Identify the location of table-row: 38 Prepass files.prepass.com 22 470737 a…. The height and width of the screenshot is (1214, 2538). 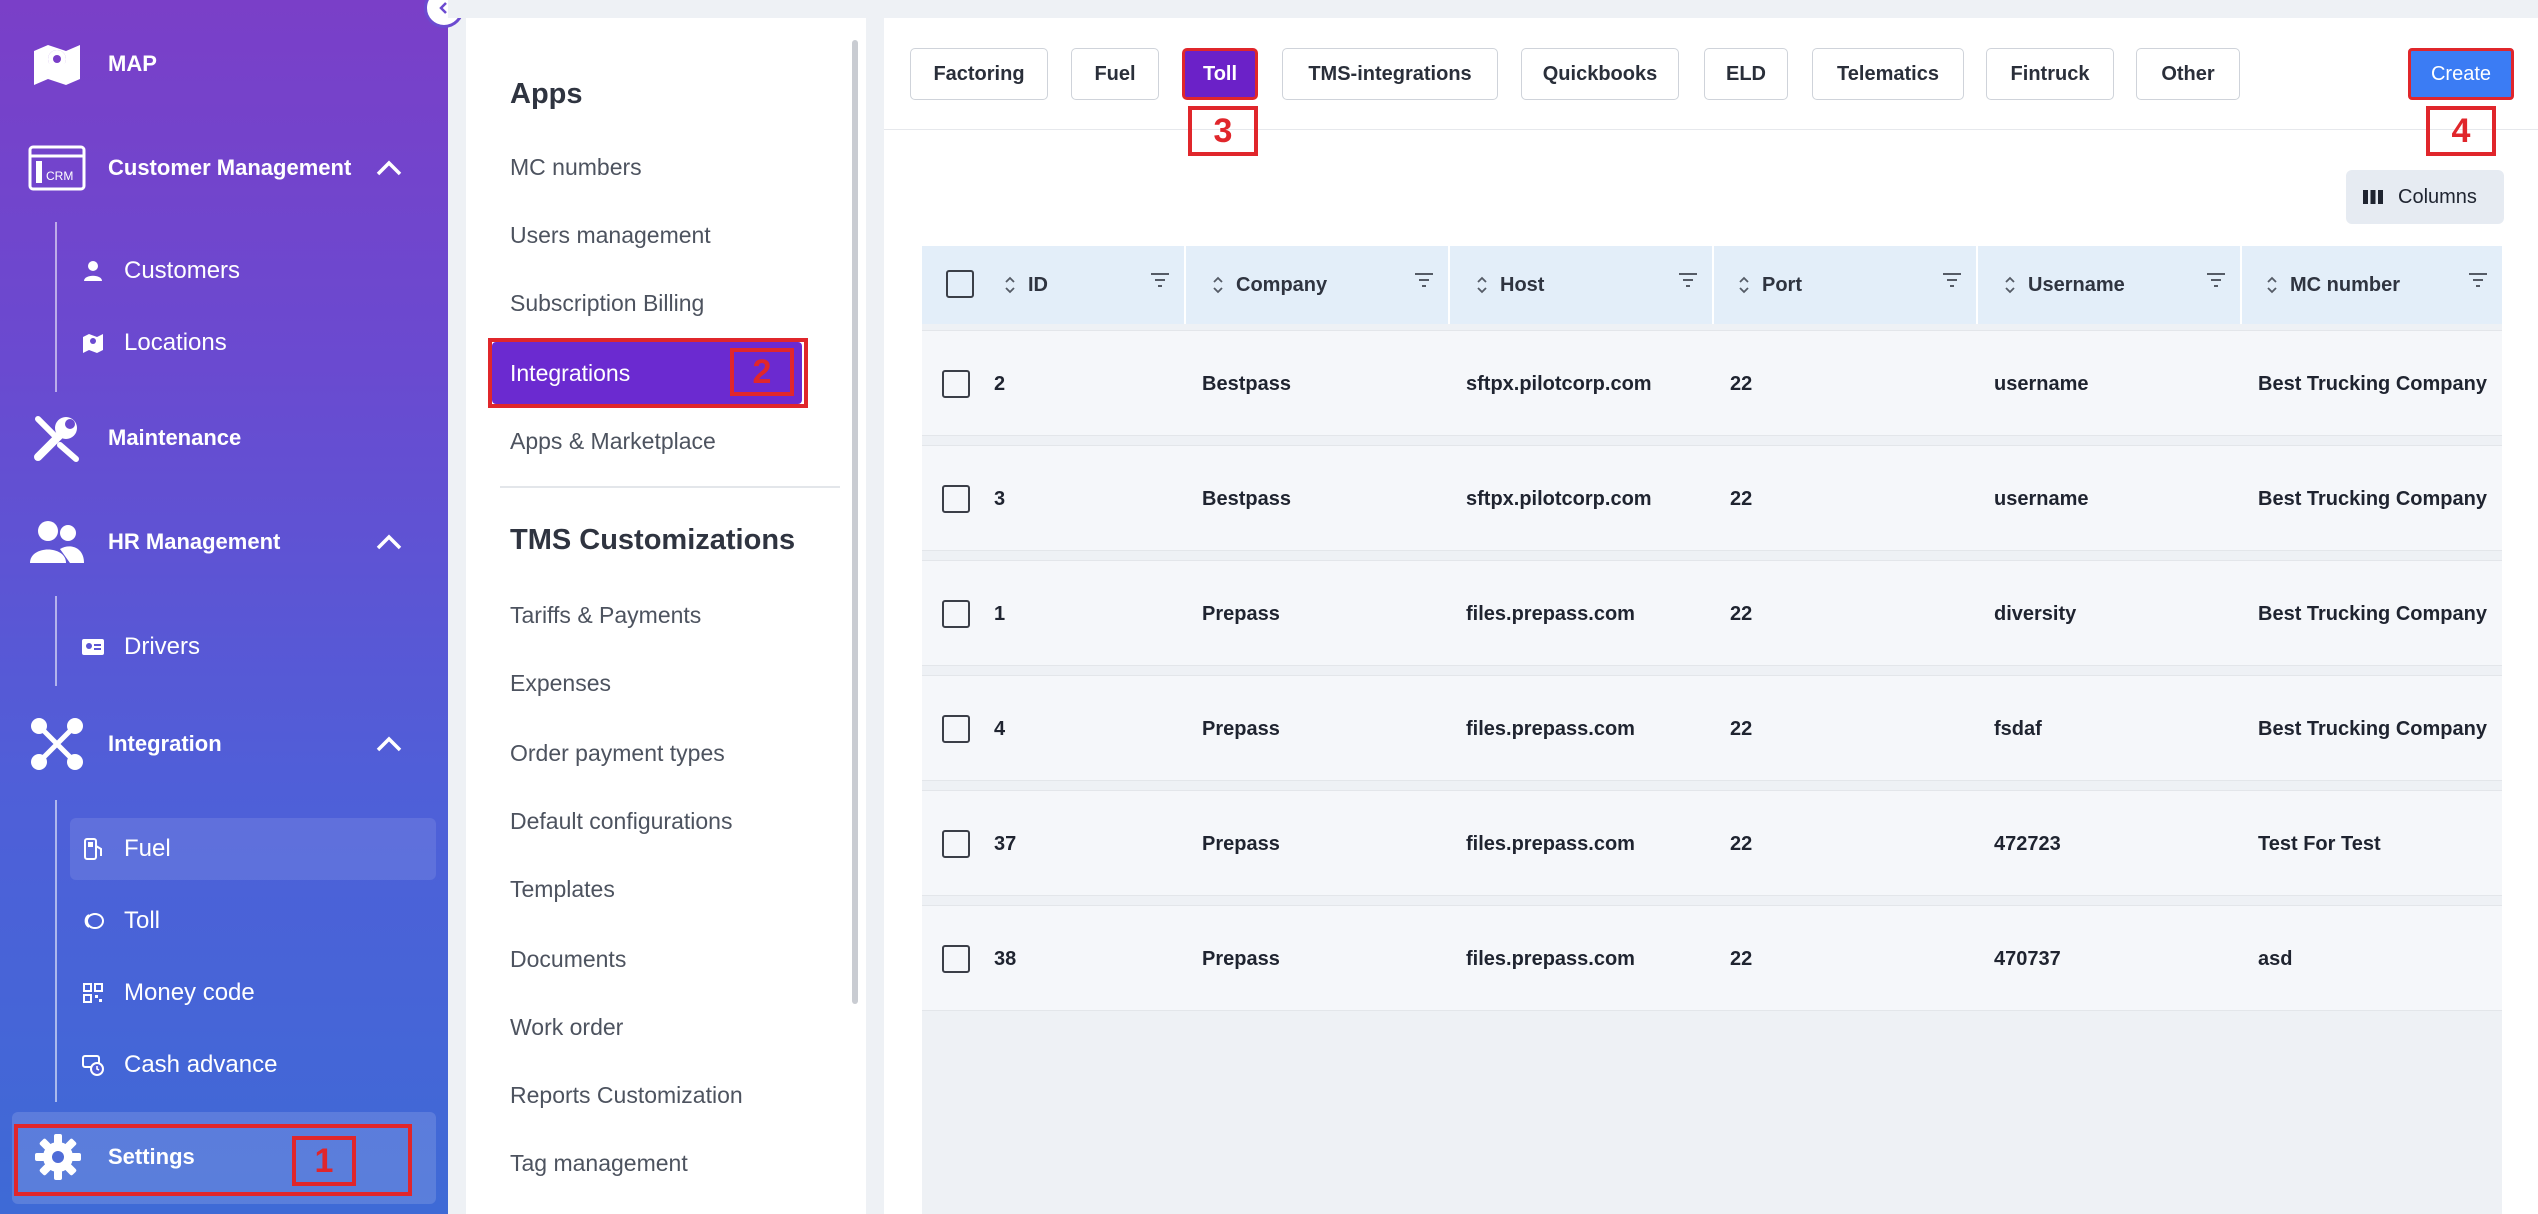
(1712, 958).